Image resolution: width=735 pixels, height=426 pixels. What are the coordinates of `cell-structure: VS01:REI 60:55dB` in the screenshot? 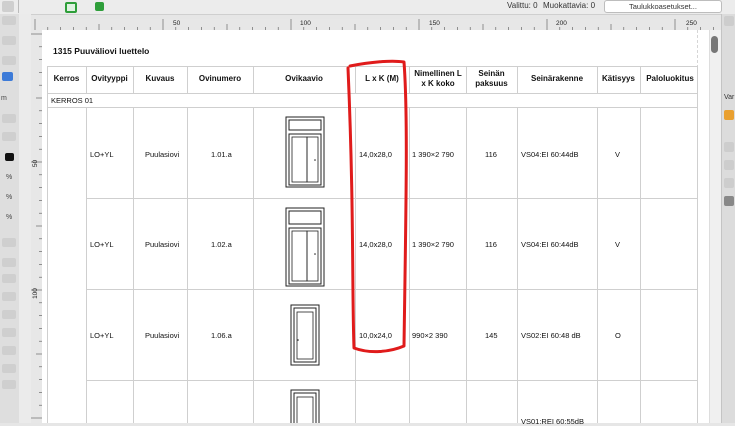 It's located at (552, 421).